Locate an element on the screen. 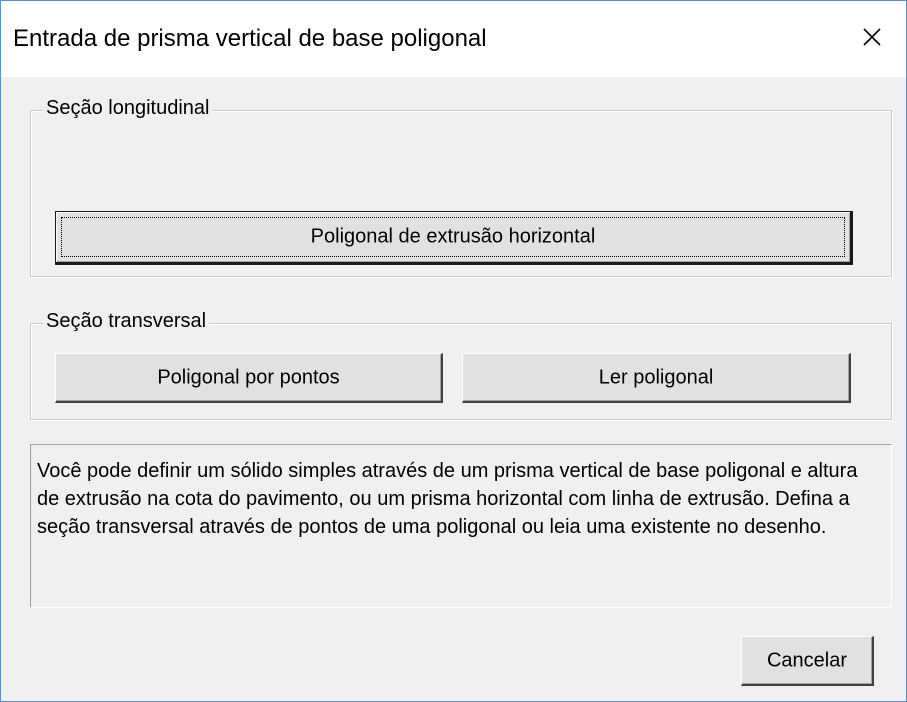  cancel-label: Cancelar is located at coordinates (807, 660).